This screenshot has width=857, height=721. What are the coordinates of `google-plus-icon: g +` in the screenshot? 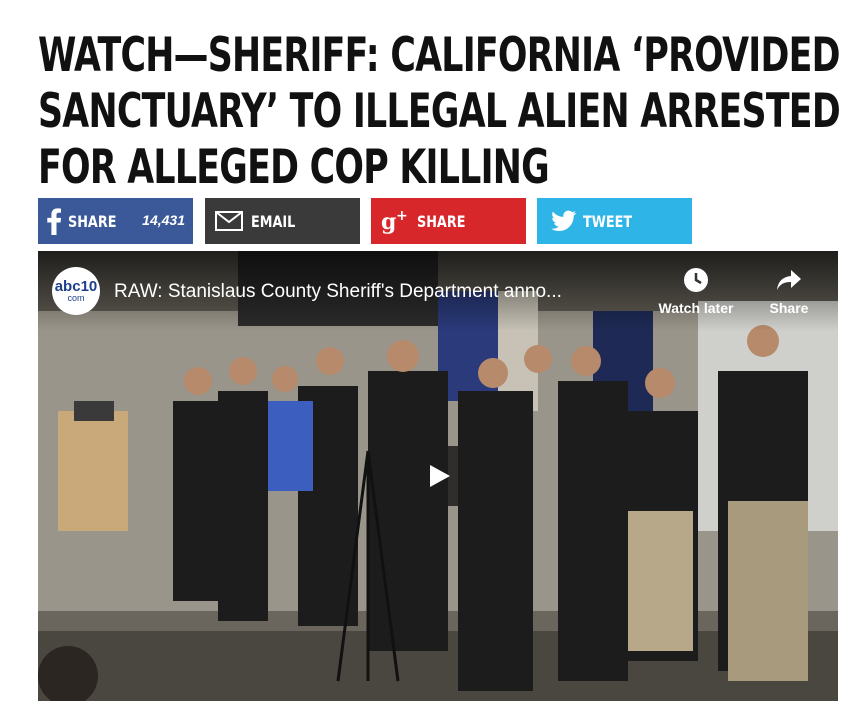 It's located at (394, 221).